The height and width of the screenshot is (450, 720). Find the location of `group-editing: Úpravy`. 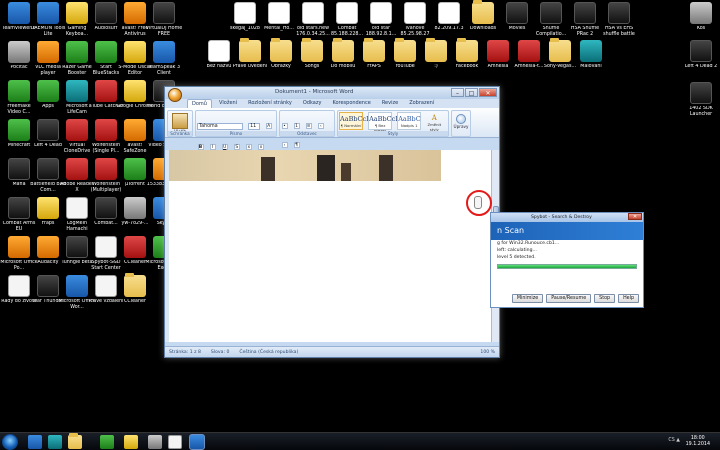

group-editing: Úpravy is located at coordinates (461, 123).